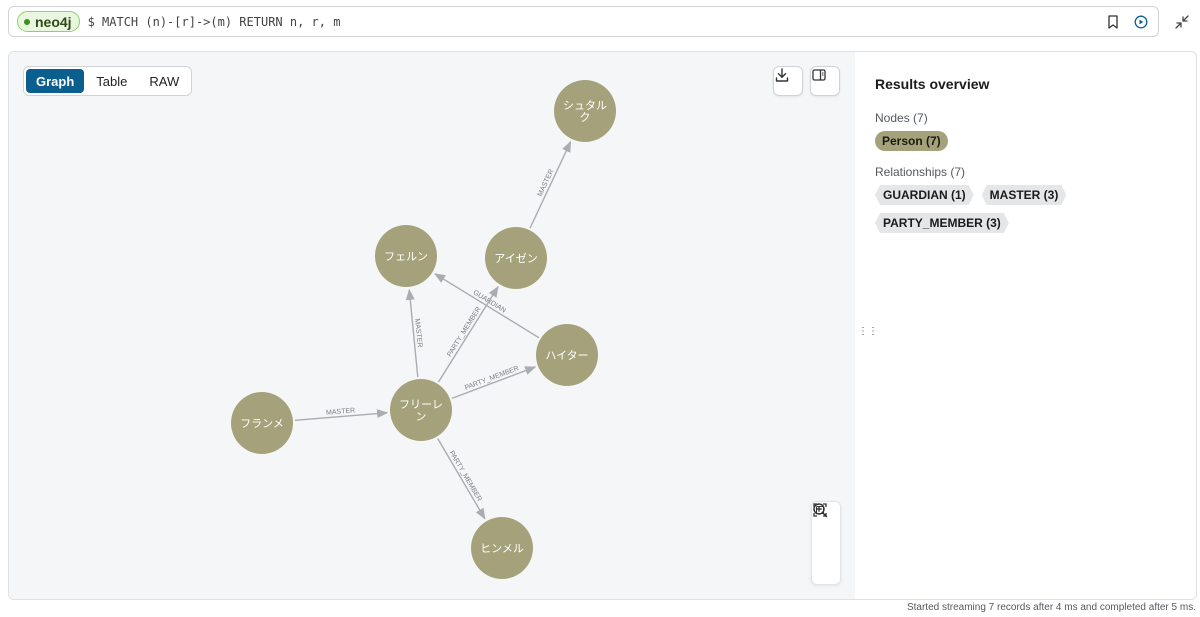 The height and width of the screenshot is (617, 1200). I want to click on graph-node-fern: フェルン, so click(406, 256).